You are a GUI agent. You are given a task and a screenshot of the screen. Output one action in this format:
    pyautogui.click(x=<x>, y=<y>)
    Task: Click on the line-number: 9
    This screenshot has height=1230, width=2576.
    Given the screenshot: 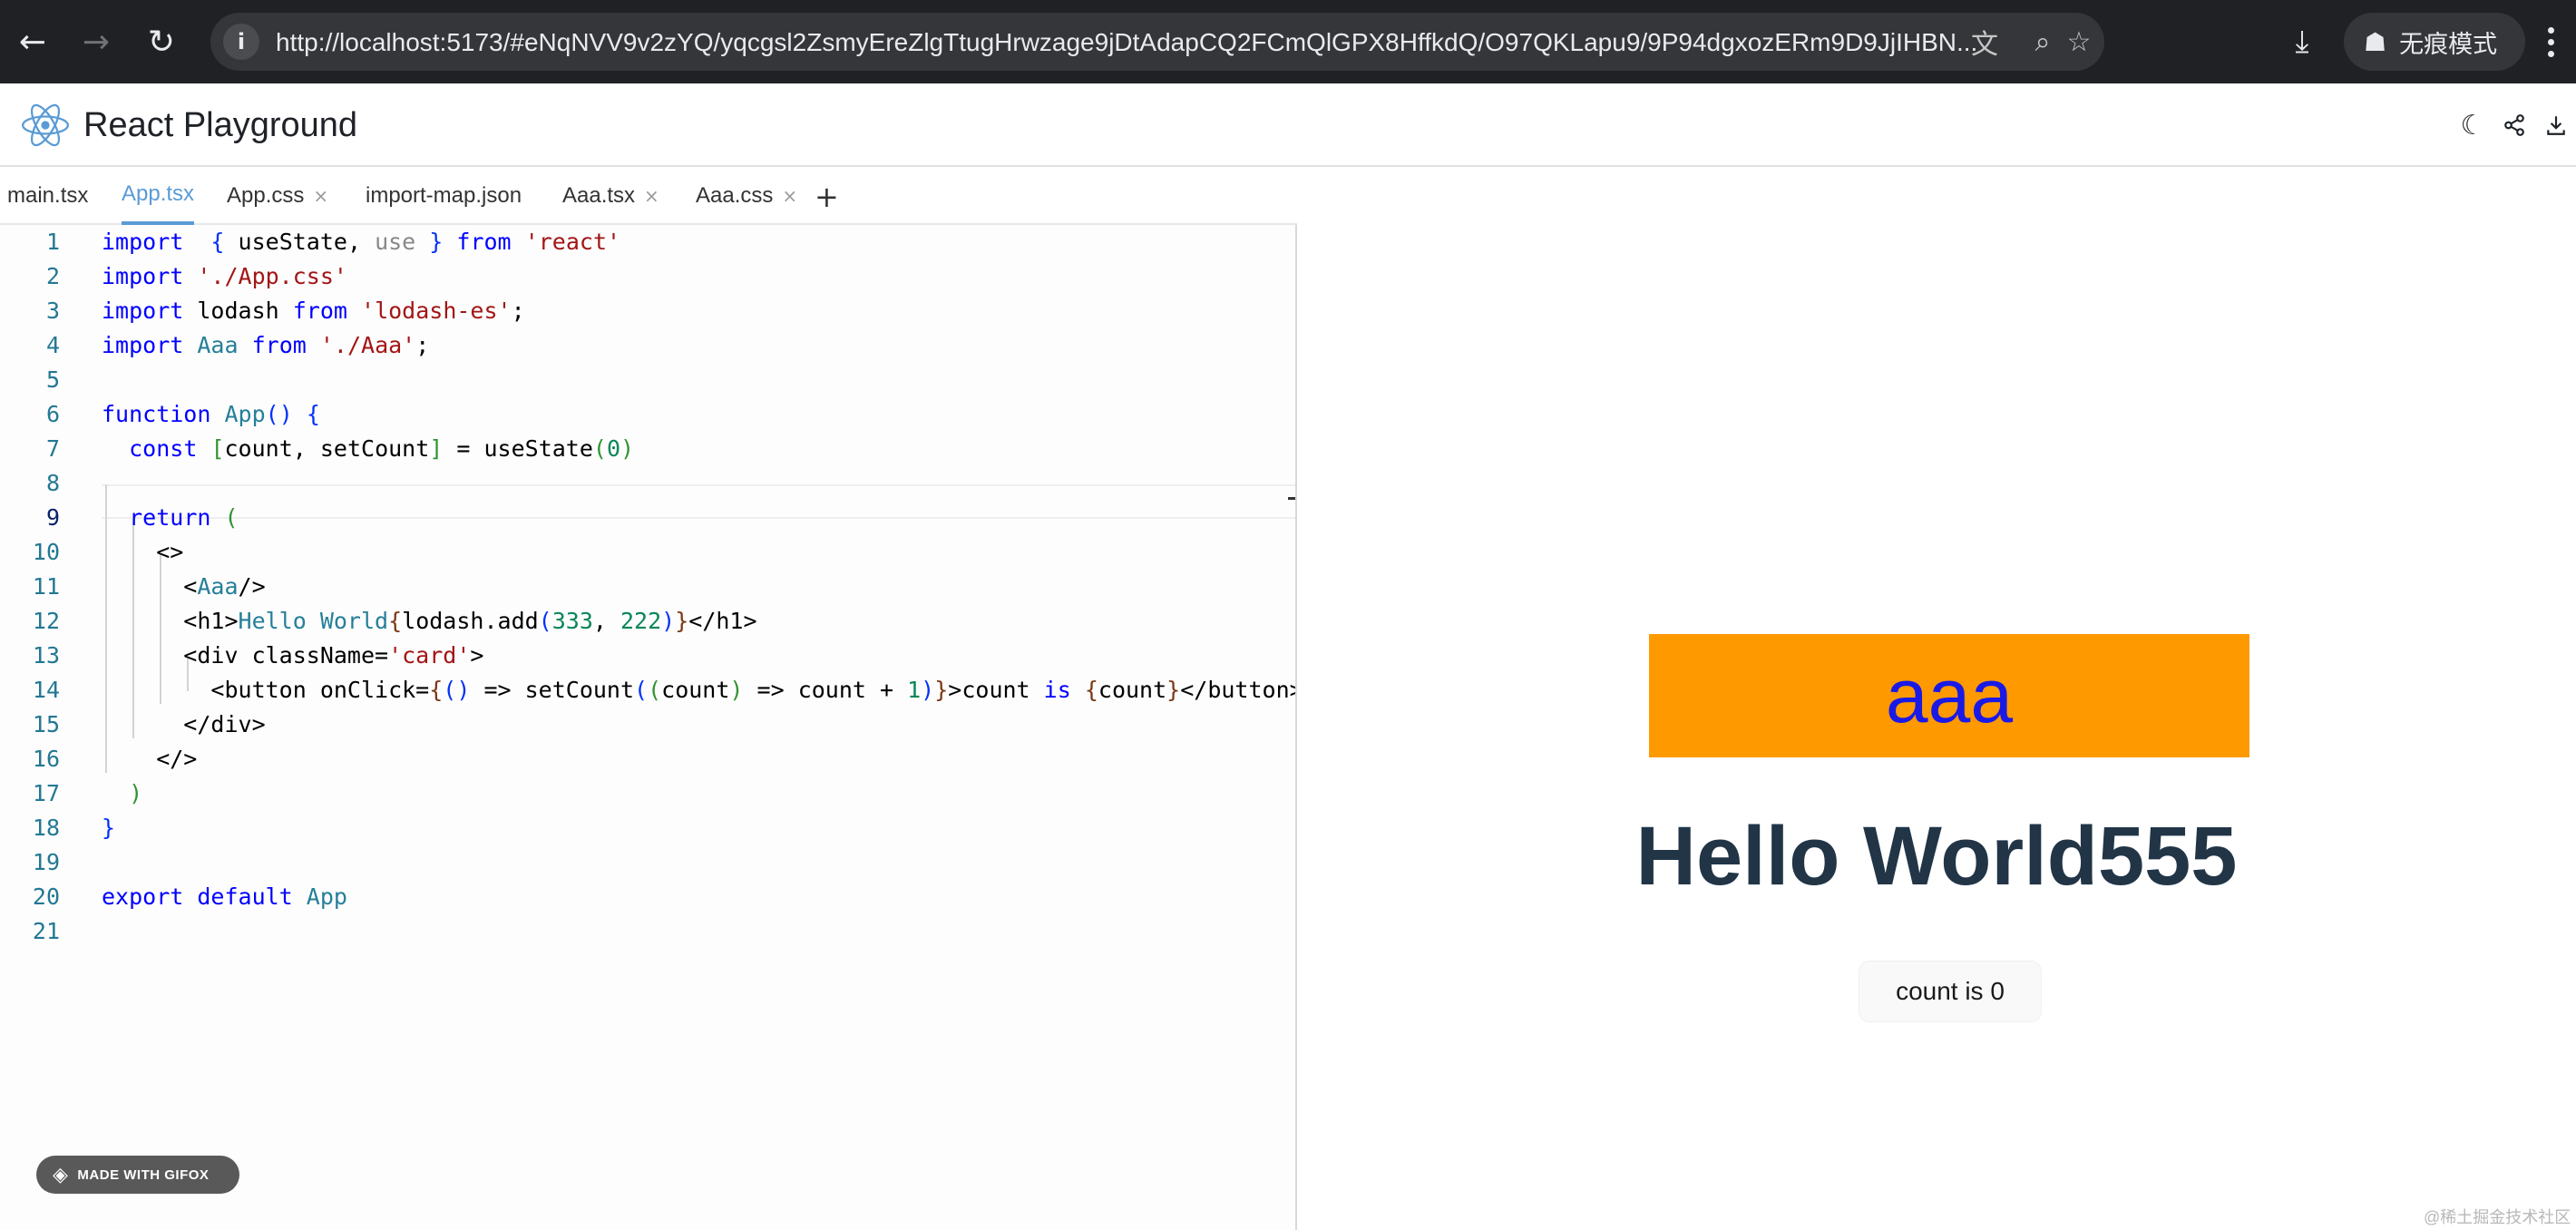 What is the action you would take?
    pyautogui.click(x=52, y=518)
    